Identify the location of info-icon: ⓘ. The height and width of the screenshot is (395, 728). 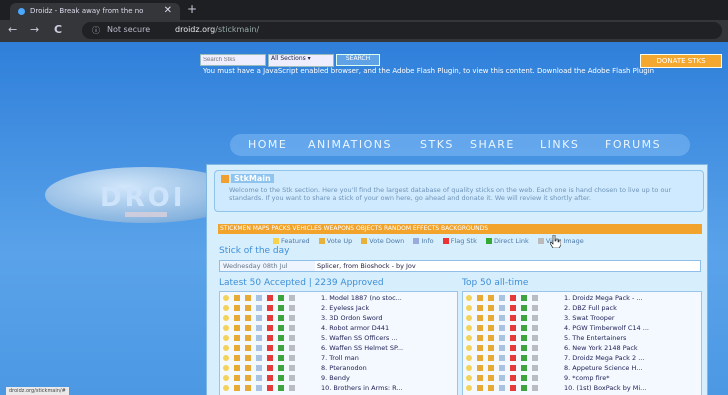
(96, 30).